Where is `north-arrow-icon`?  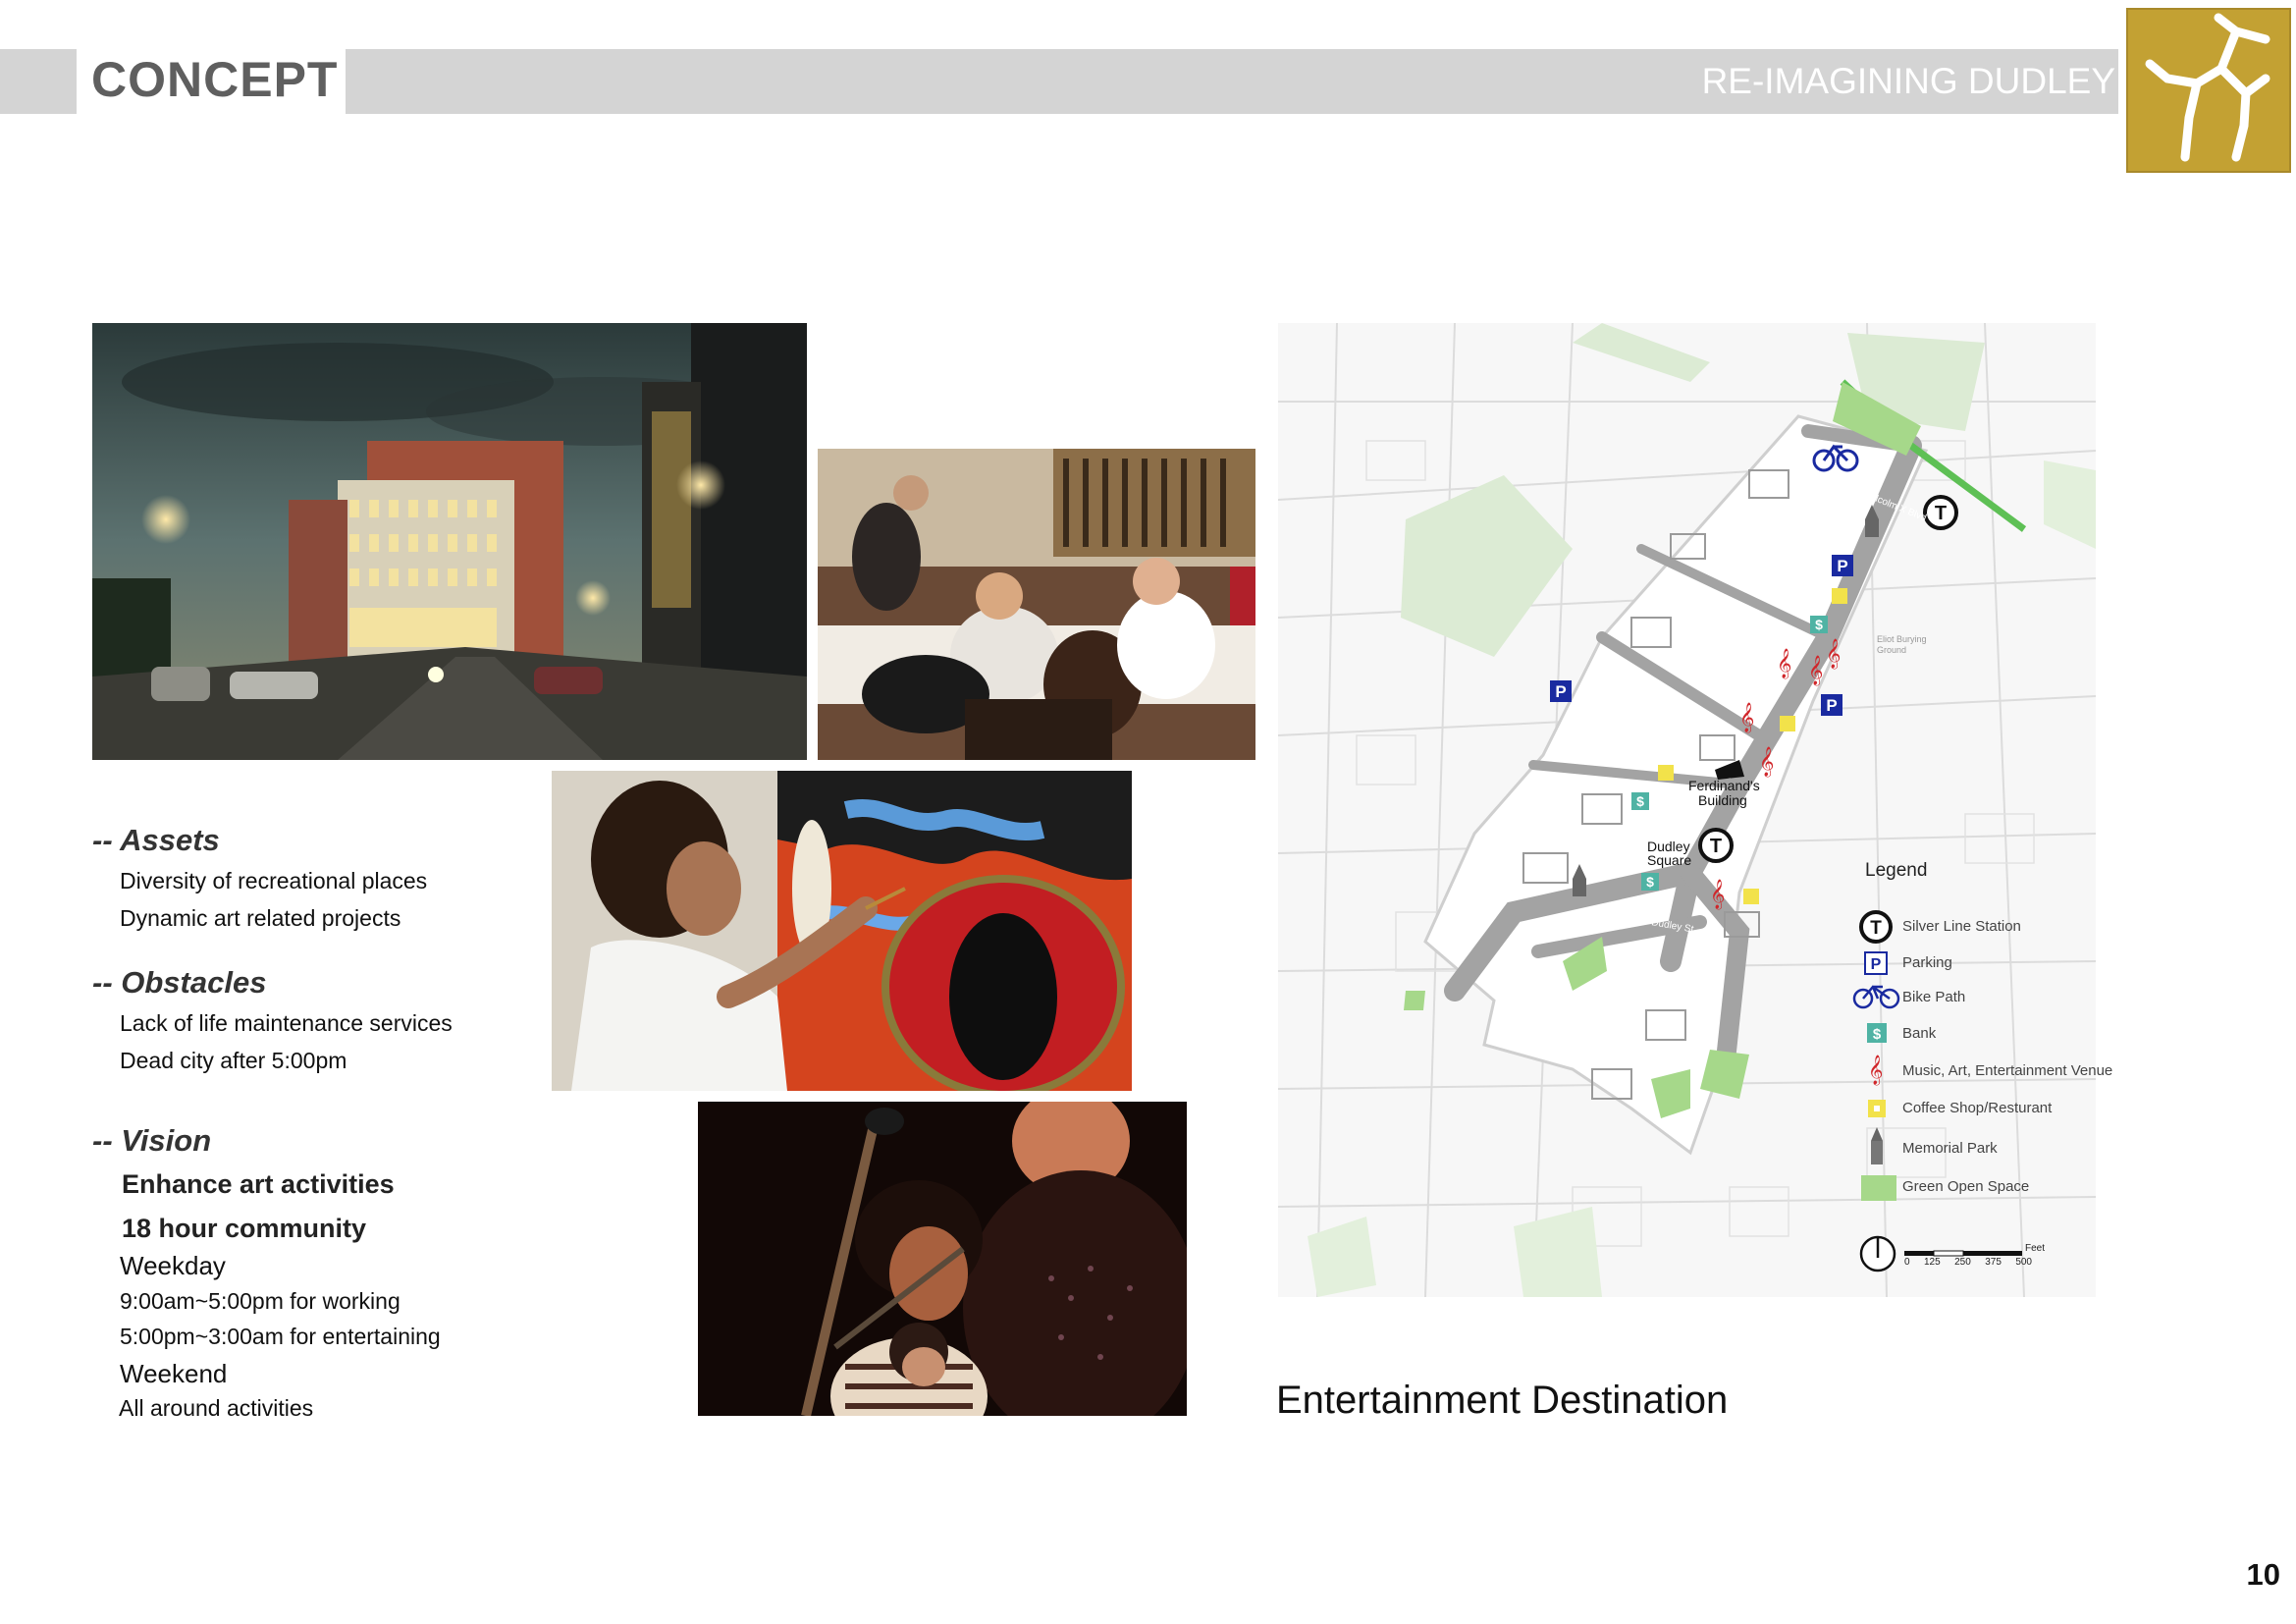 north-arrow-icon is located at coordinates (1877, 1256).